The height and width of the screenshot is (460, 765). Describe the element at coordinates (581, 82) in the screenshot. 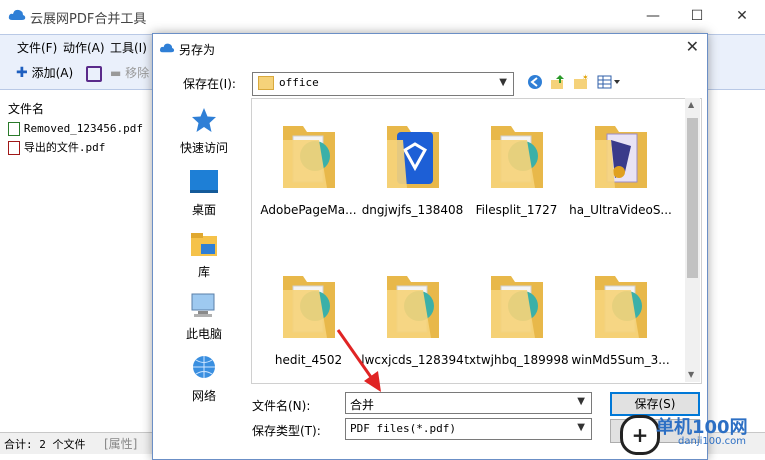

I see `new-folder-icon: ✶` at that location.